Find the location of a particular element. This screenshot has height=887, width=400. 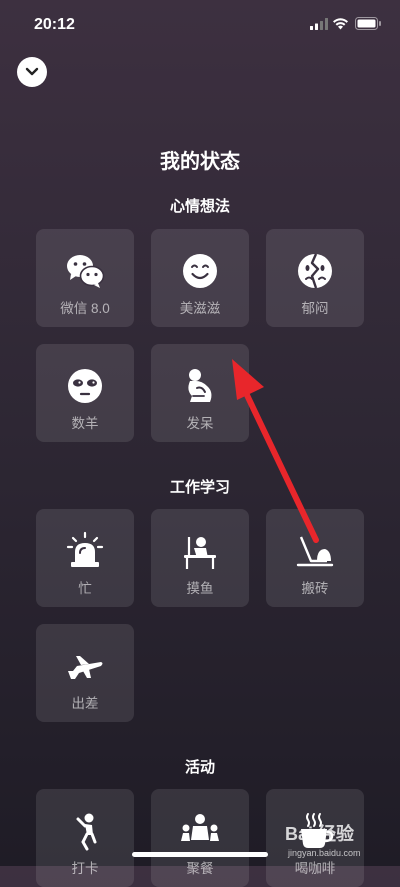

status-tile-depressed: 郁闷 is located at coordinates (315, 278).